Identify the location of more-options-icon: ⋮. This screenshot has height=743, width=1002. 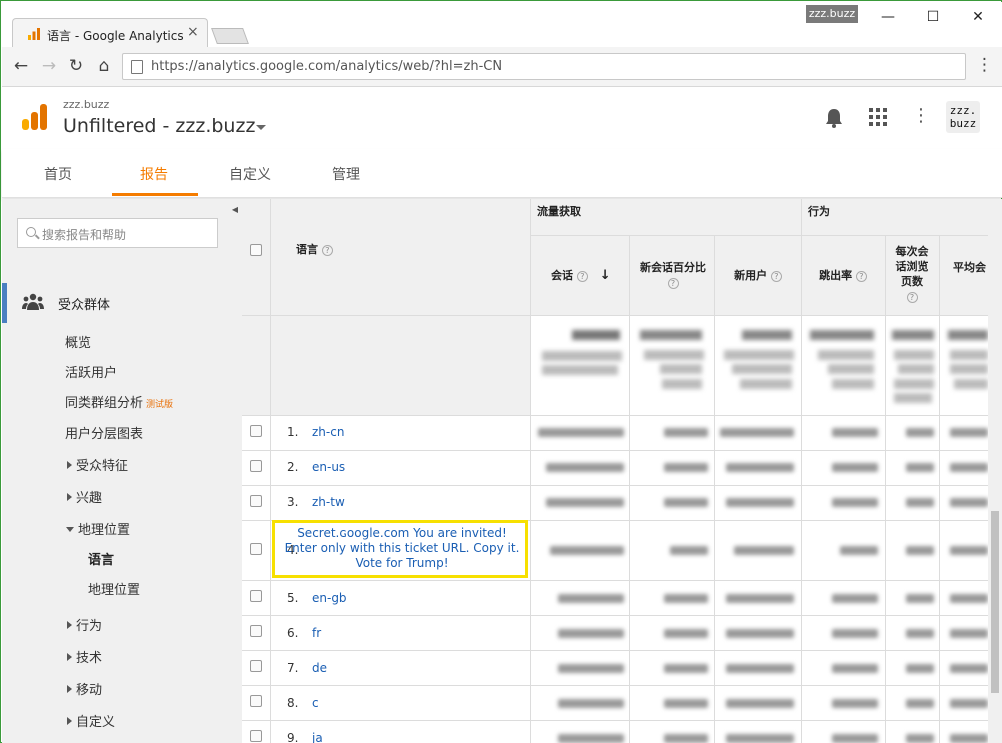
(921, 115).